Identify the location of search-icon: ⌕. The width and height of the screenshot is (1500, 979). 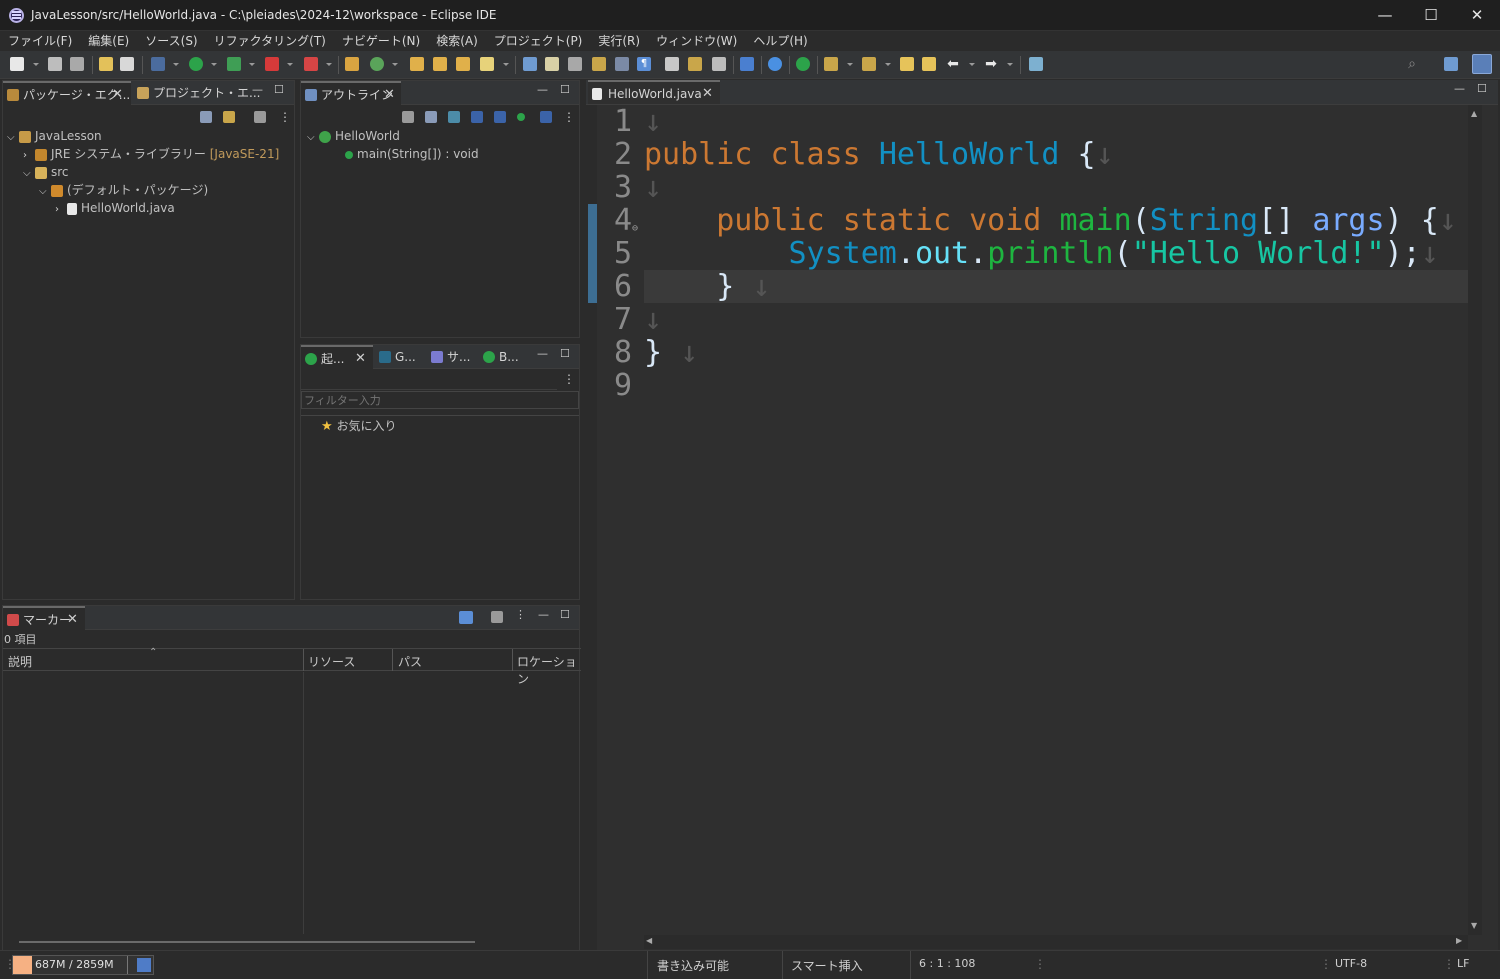
(1412, 64).